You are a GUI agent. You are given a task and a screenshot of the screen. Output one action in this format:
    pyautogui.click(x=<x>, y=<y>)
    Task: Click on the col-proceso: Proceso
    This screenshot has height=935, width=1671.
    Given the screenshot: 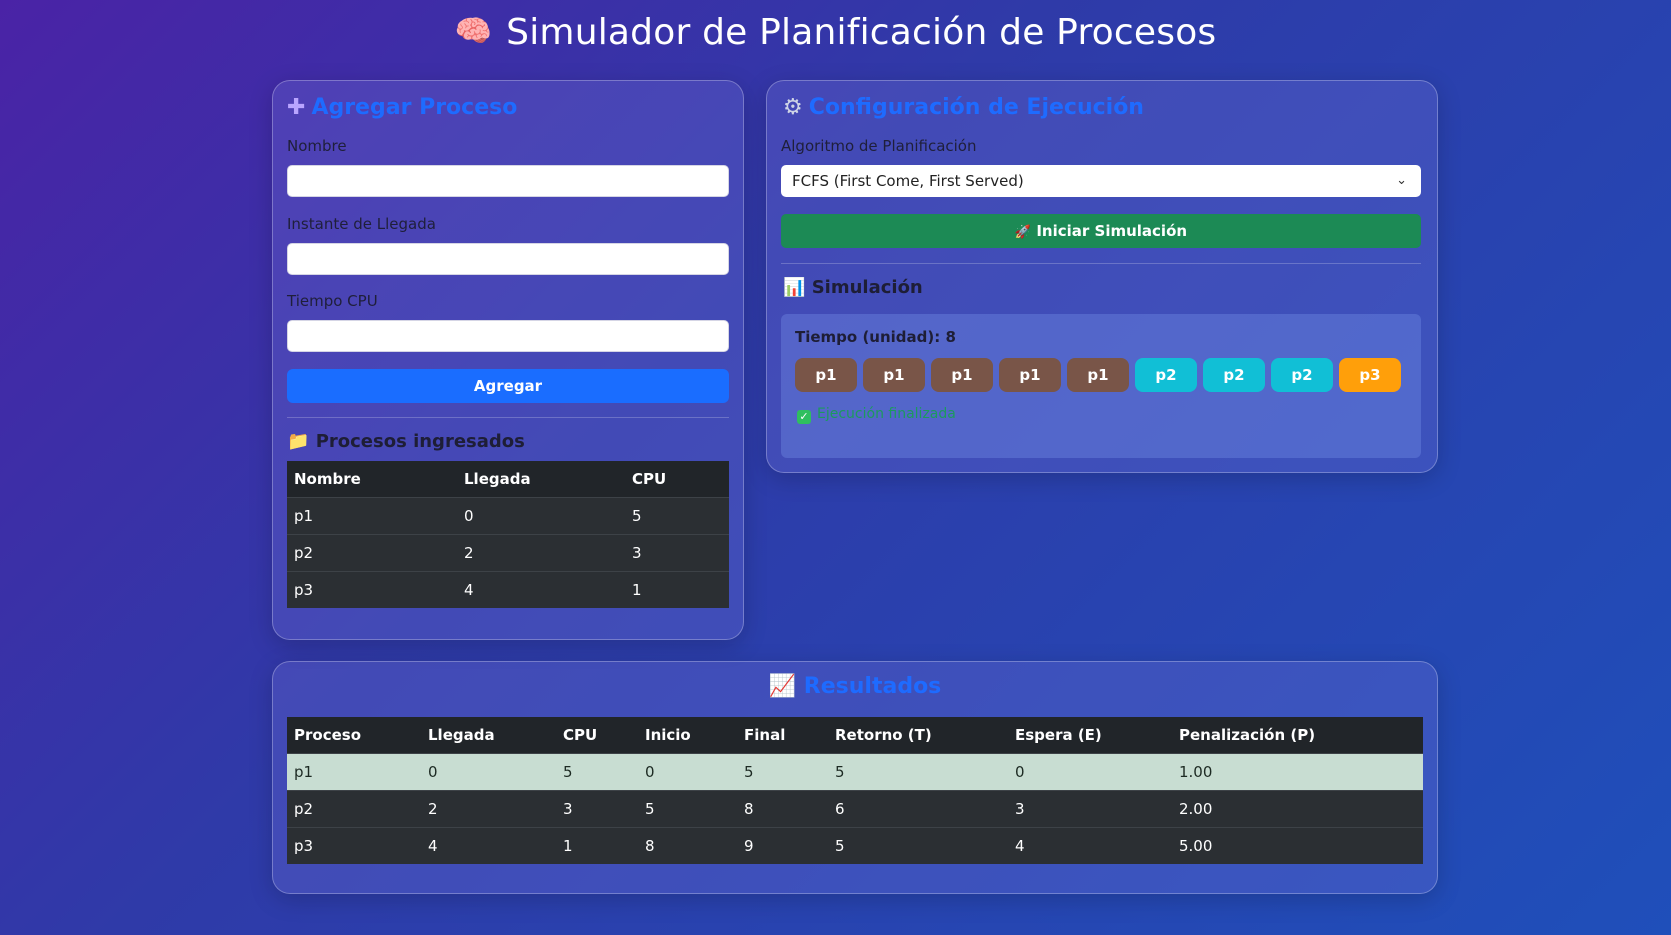 What is the action you would take?
    pyautogui.click(x=354, y=735)
    